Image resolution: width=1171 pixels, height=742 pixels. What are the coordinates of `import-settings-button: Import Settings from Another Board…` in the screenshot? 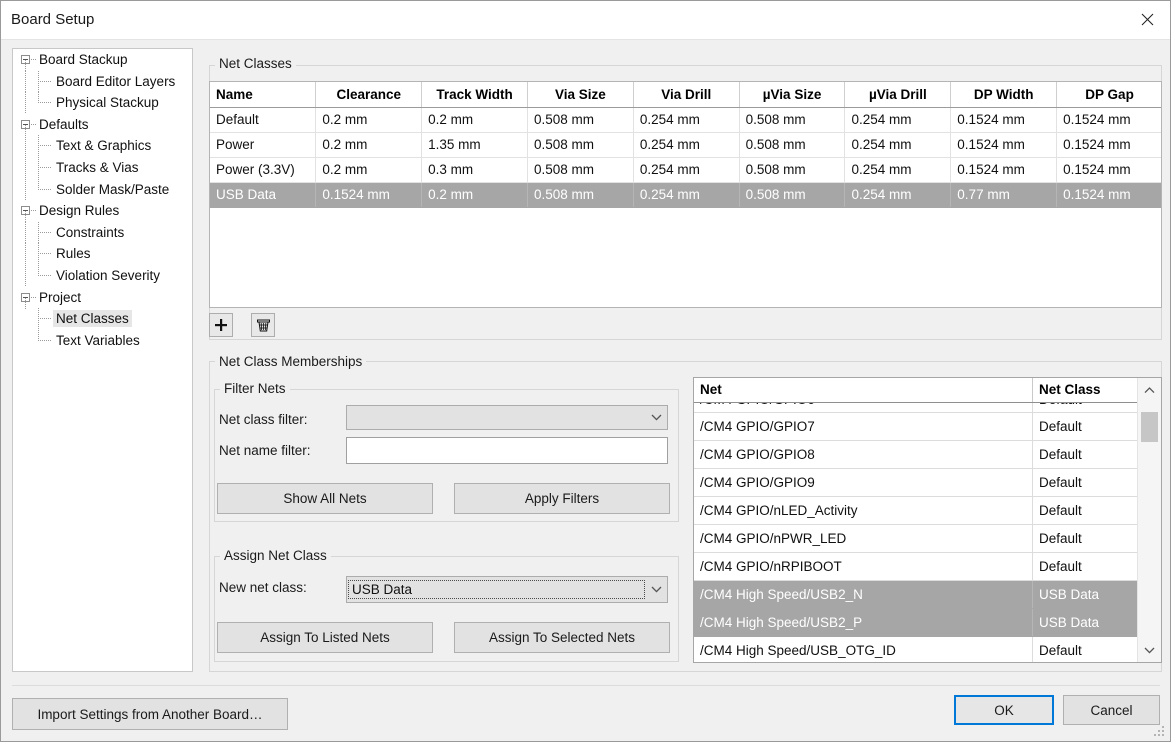 It's located at (150, 714).